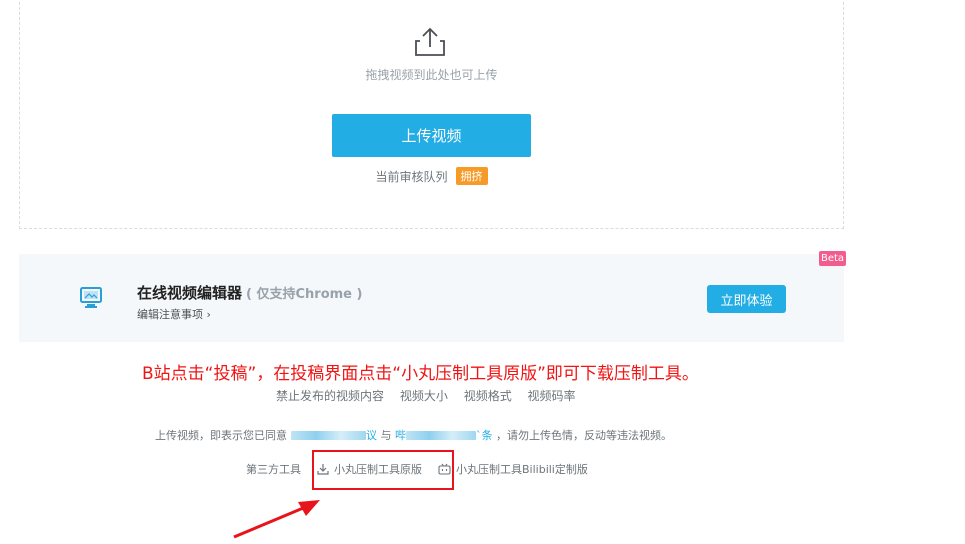 The height and width of the screenshot is (544, 965). Describe the element at coordinates (273, 469) in the screenshot. I see `third-party-tools-label: 第三方工具` at that location.